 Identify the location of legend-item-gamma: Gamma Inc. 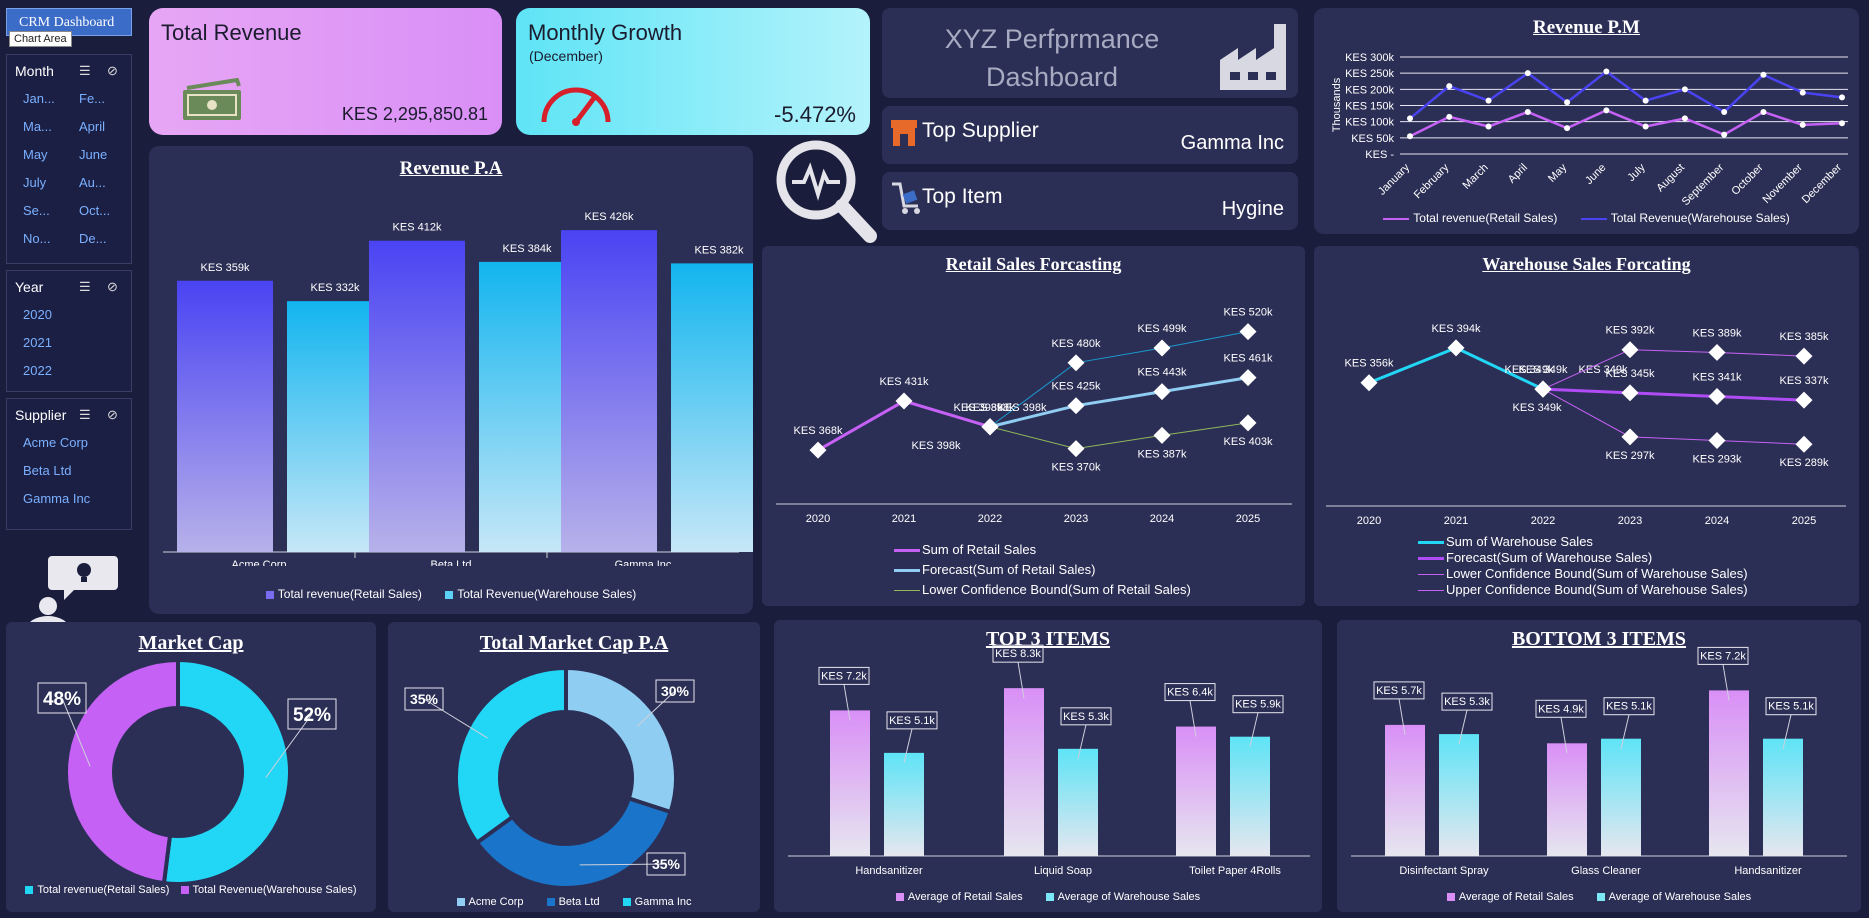
(657, 902).